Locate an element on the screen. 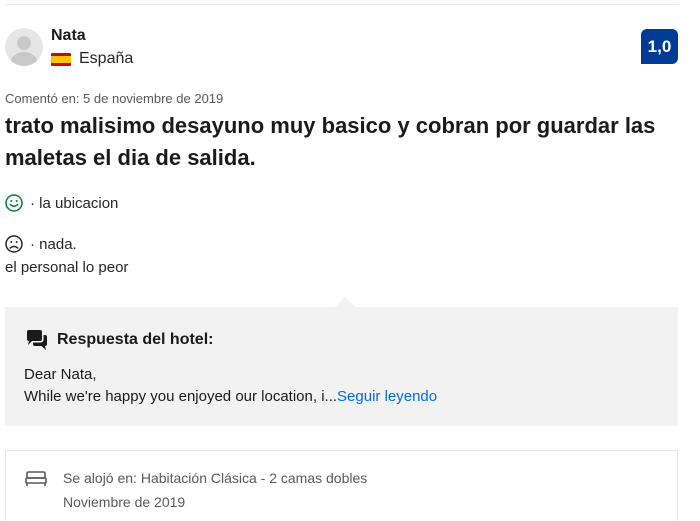 The image size is (700, 521). hotel-reply-title: Respuesta del hotel: is located at coordinates (119, 340).